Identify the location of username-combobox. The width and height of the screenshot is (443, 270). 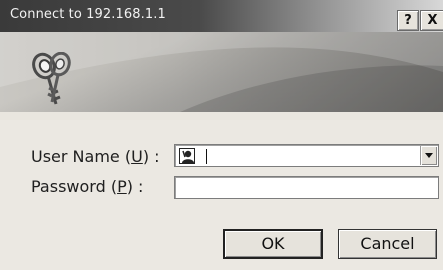
(306, 155).